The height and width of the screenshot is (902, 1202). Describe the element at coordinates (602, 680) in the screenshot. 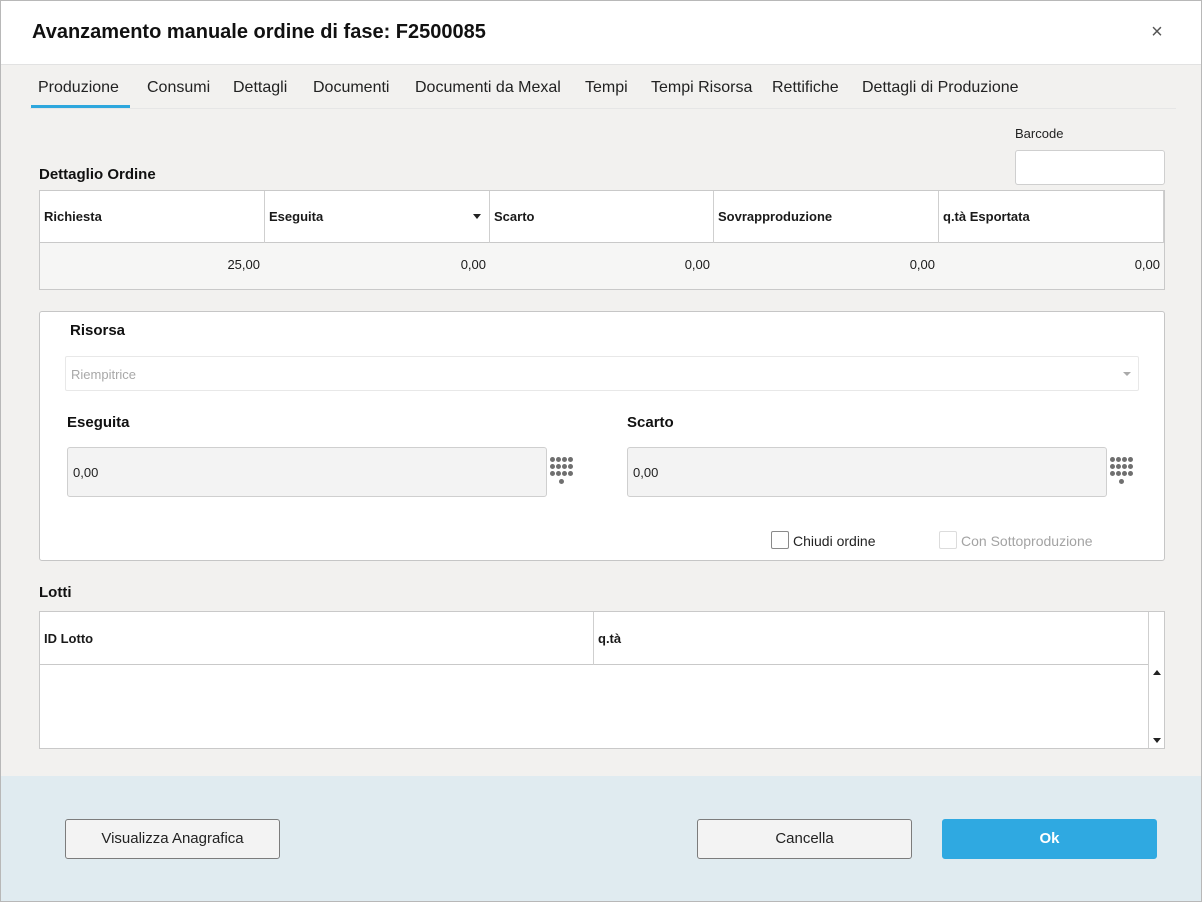

I see `lots-grid: ID Lotto q.tà` at that location.